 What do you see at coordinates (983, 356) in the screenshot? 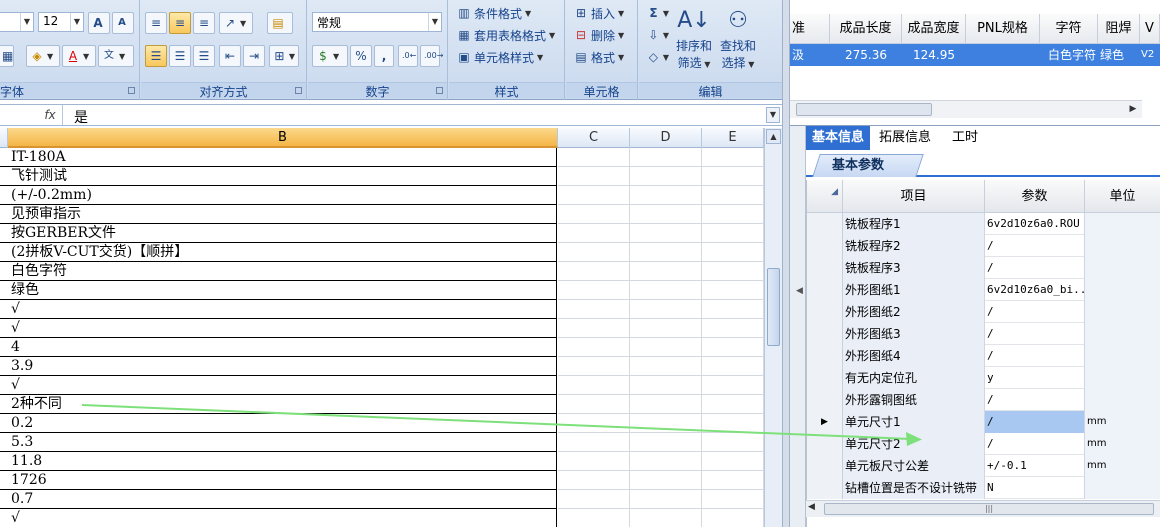
I see `param-row: 外形图纸4/` at bounding box center [983, 356].